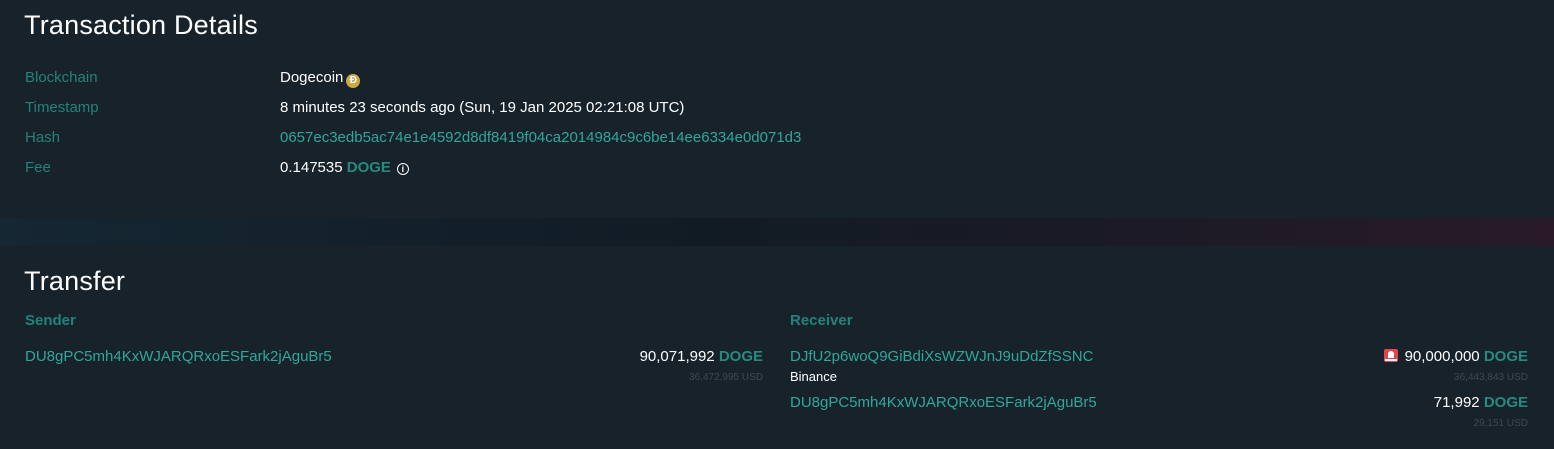  I want to click on transaction-details-title: Transaction Details, so click(141, 25).